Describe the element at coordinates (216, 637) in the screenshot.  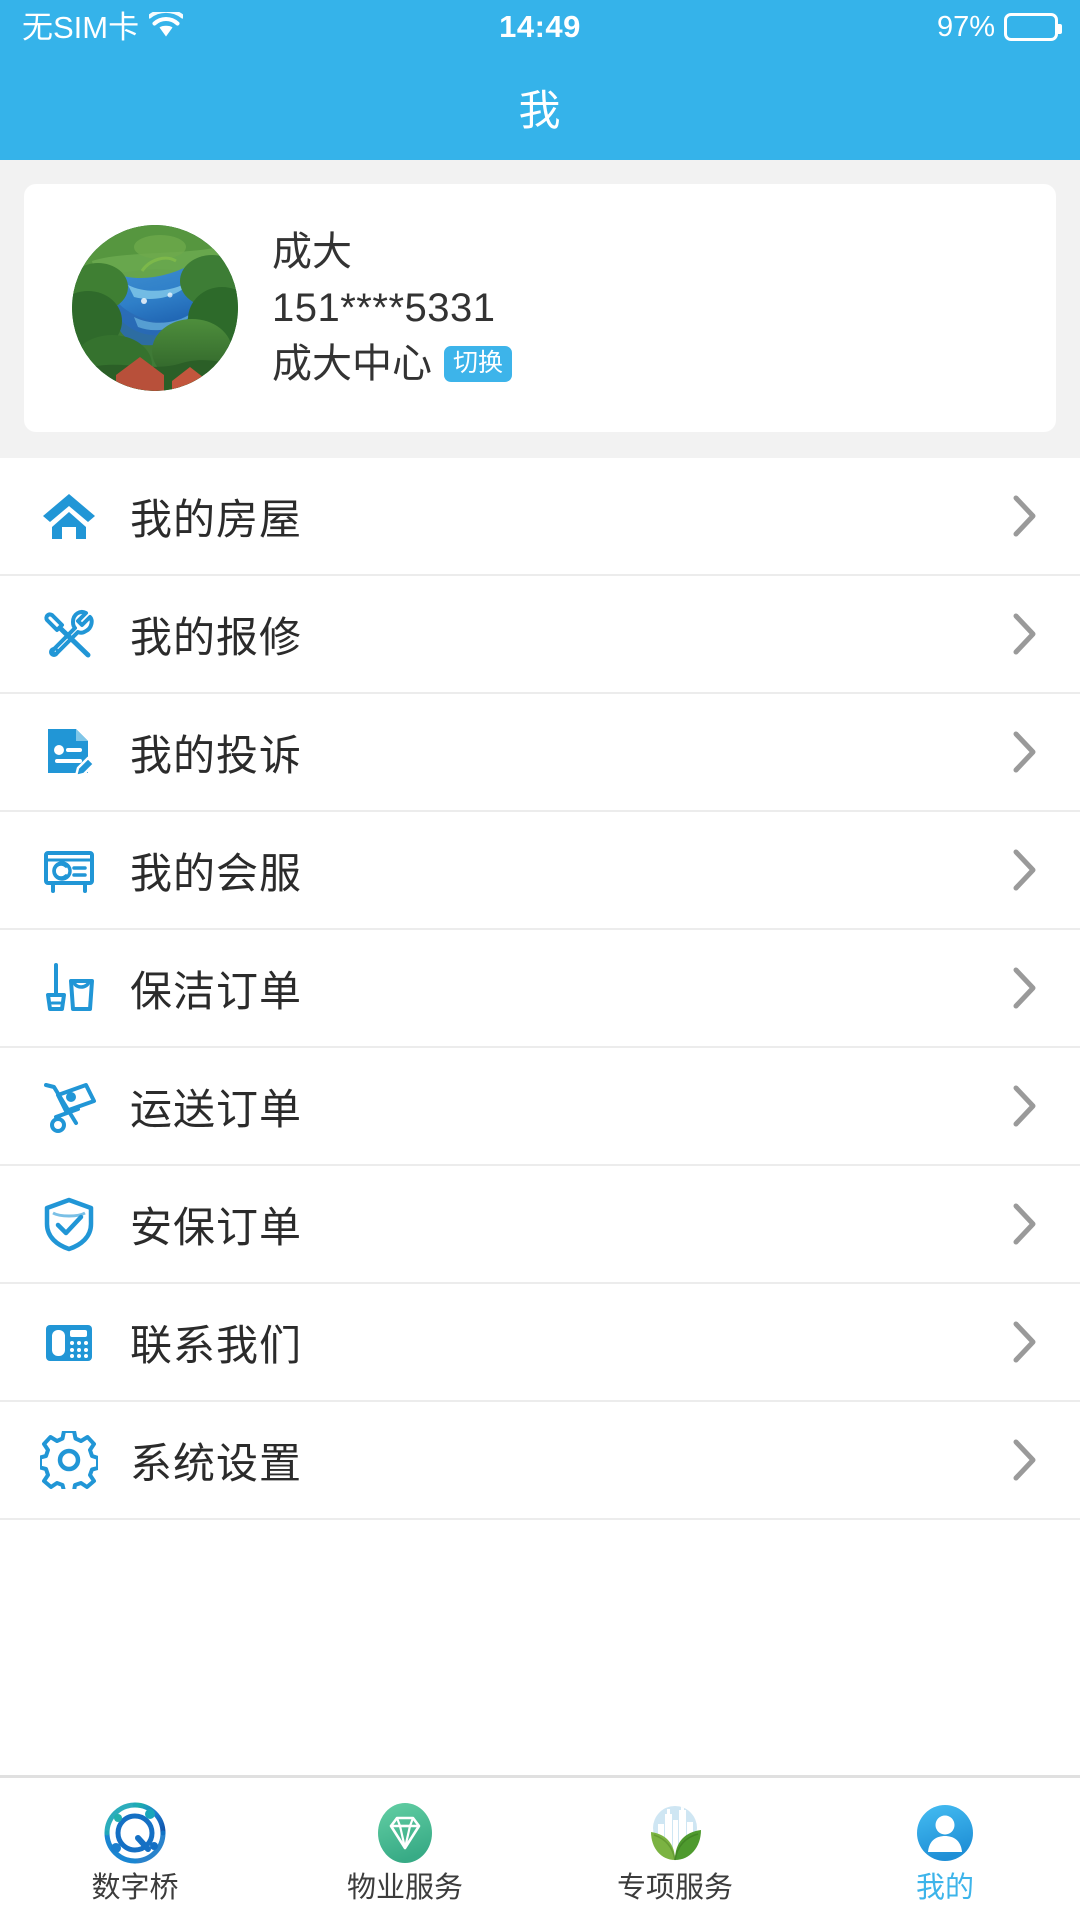
I see `menu-item-label: 我的报修` at that location.